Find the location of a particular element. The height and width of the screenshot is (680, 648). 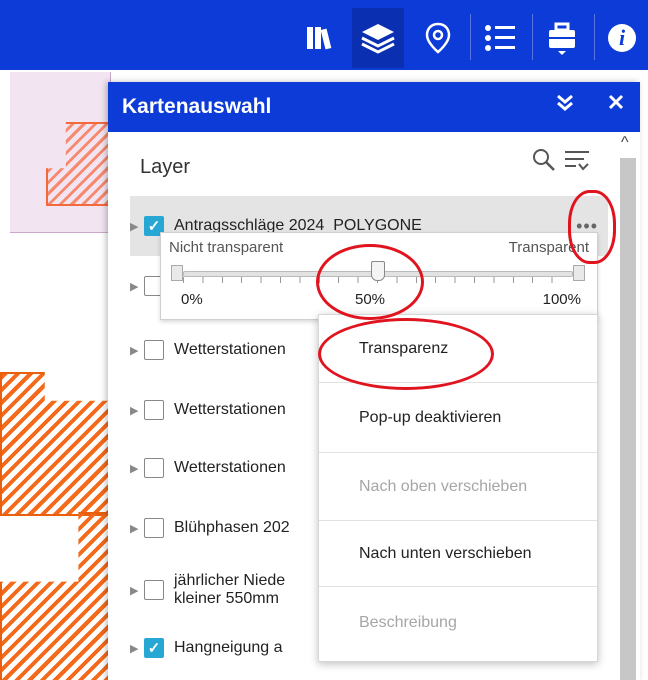

info-icon: i is located at coordinates (622, 38).